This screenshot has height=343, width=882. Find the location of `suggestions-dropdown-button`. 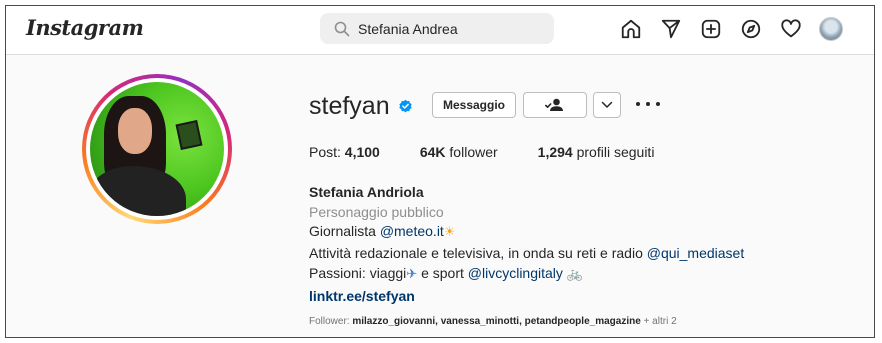

suggestions-dropdown-button is located at coordinates (607, 105).